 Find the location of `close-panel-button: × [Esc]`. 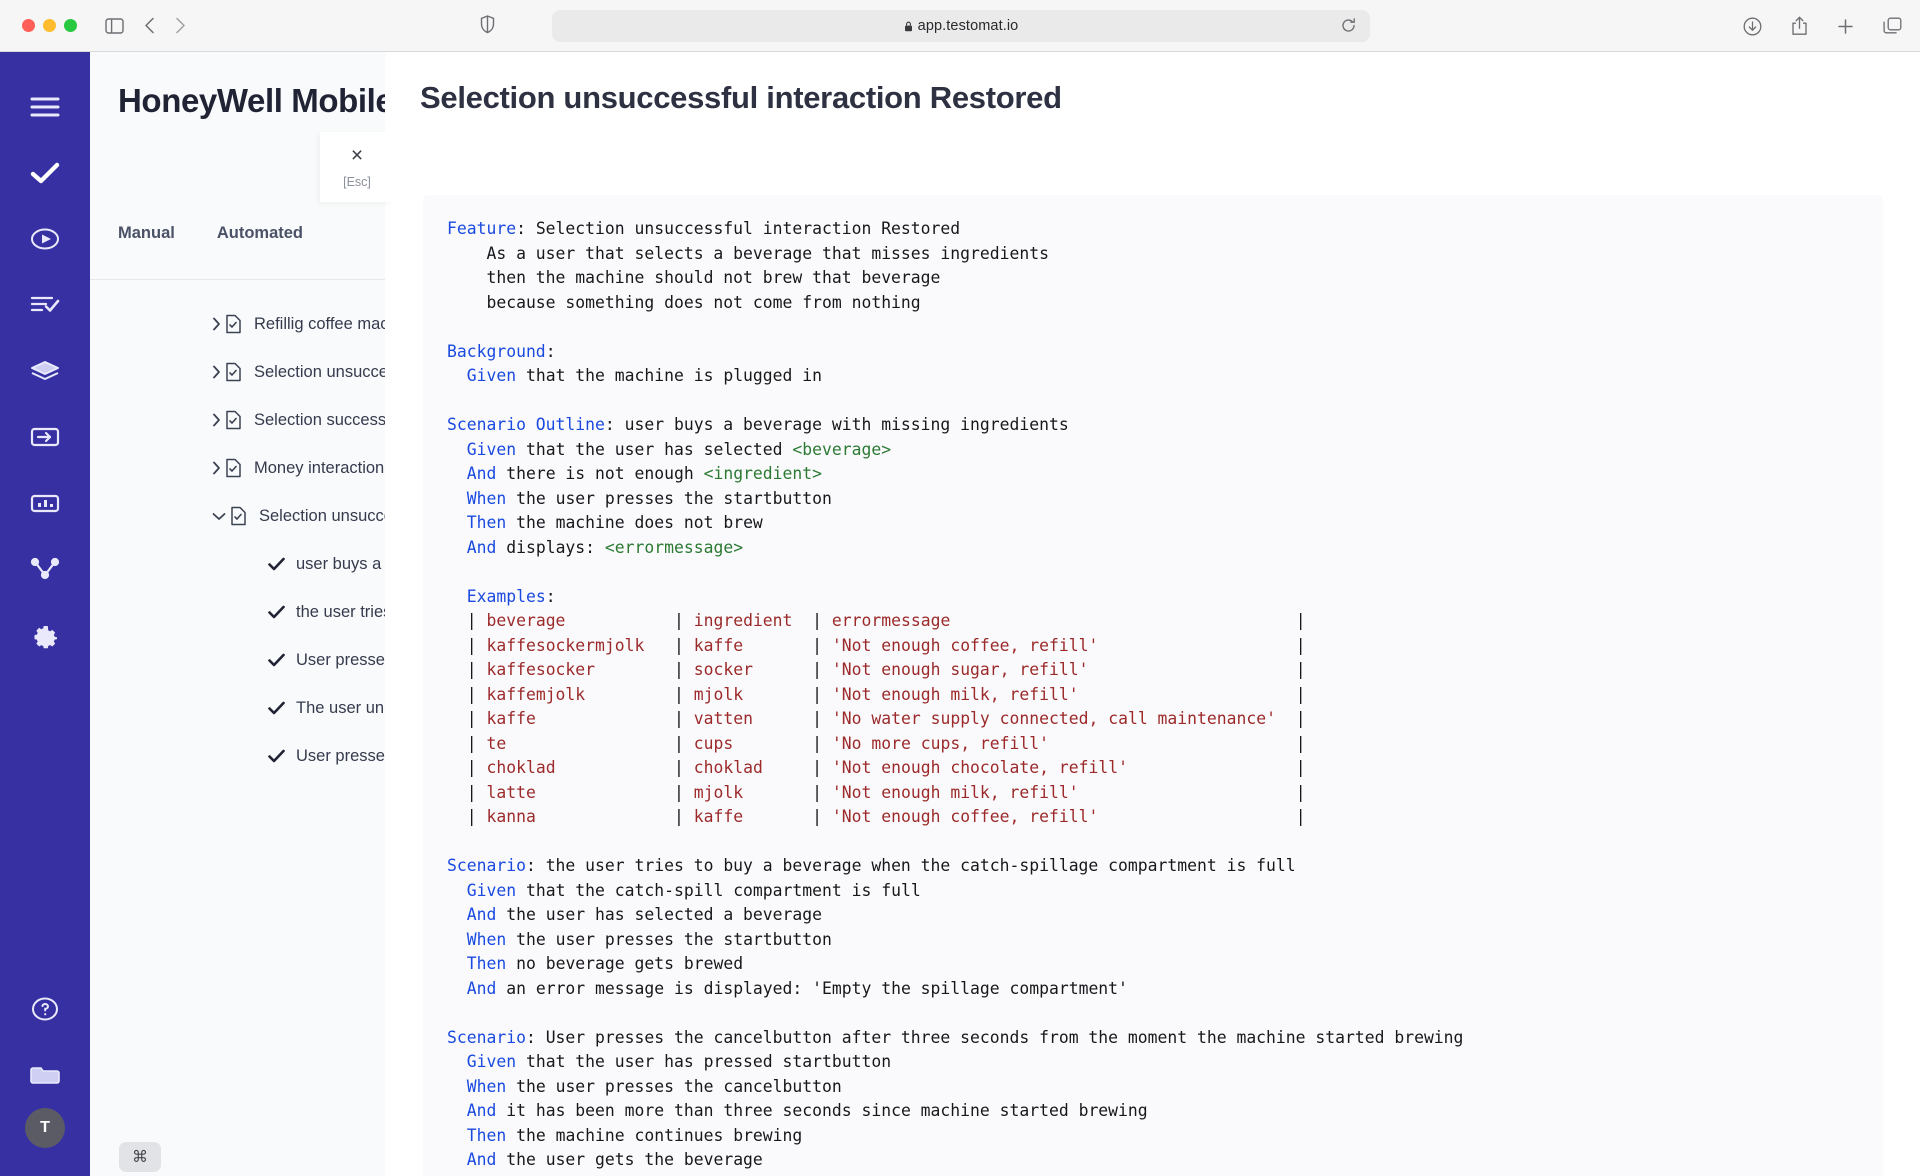

close-panel-button: × [Esc] is located at coordinates (357, 167).